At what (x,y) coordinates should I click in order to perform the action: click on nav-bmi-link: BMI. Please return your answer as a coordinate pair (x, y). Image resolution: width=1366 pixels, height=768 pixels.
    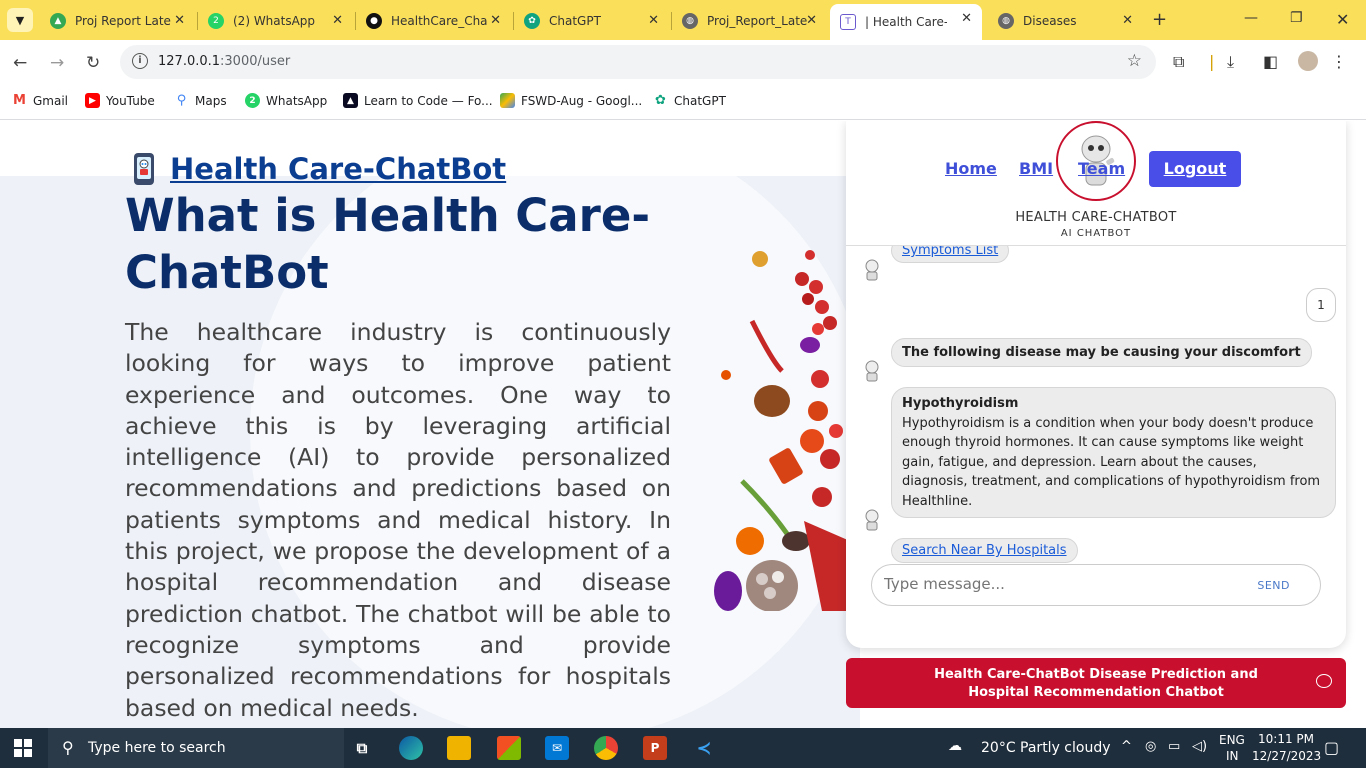
    Looking at the image, I should click on (1036, 168).